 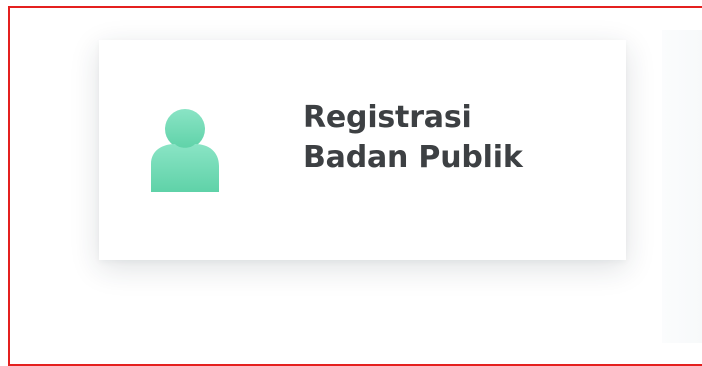 What do you see at coordinates (387, 117) in the screenshot?
I see `card-title-line-1: Registrasi` at bounding box center [387, 117].